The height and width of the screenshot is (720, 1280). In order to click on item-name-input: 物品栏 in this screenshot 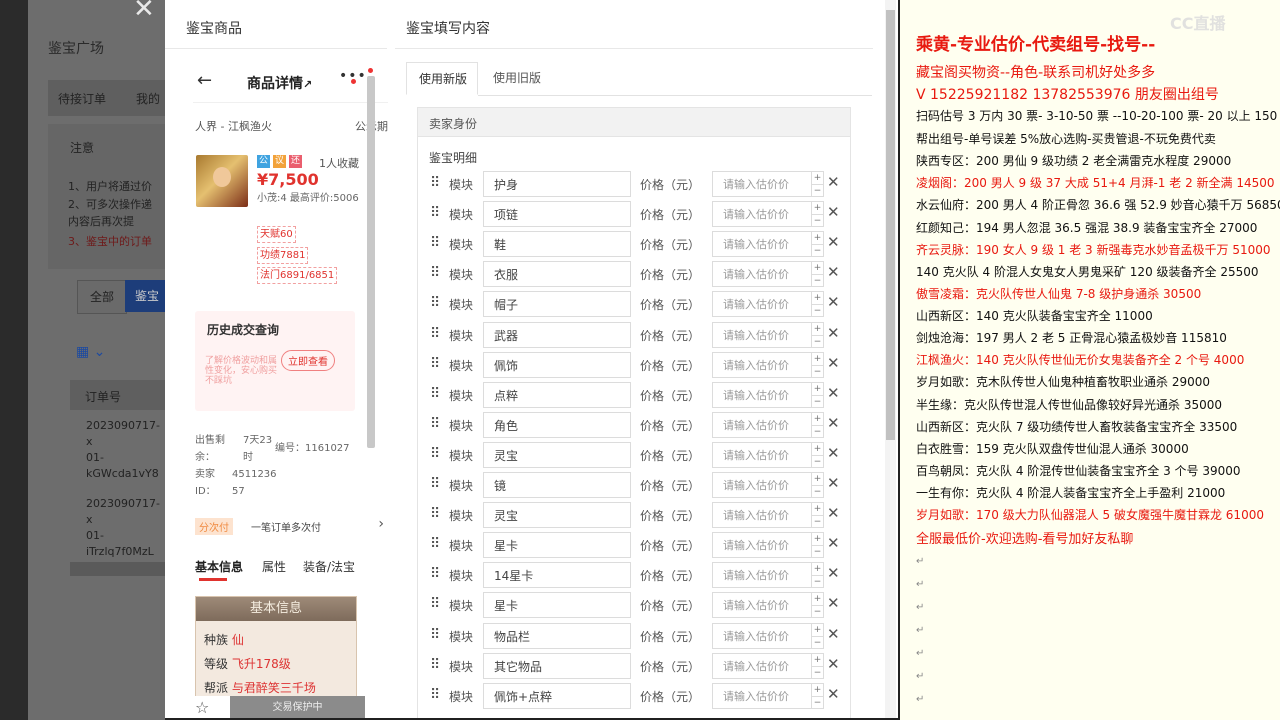, I will do `click(557, 635)`.